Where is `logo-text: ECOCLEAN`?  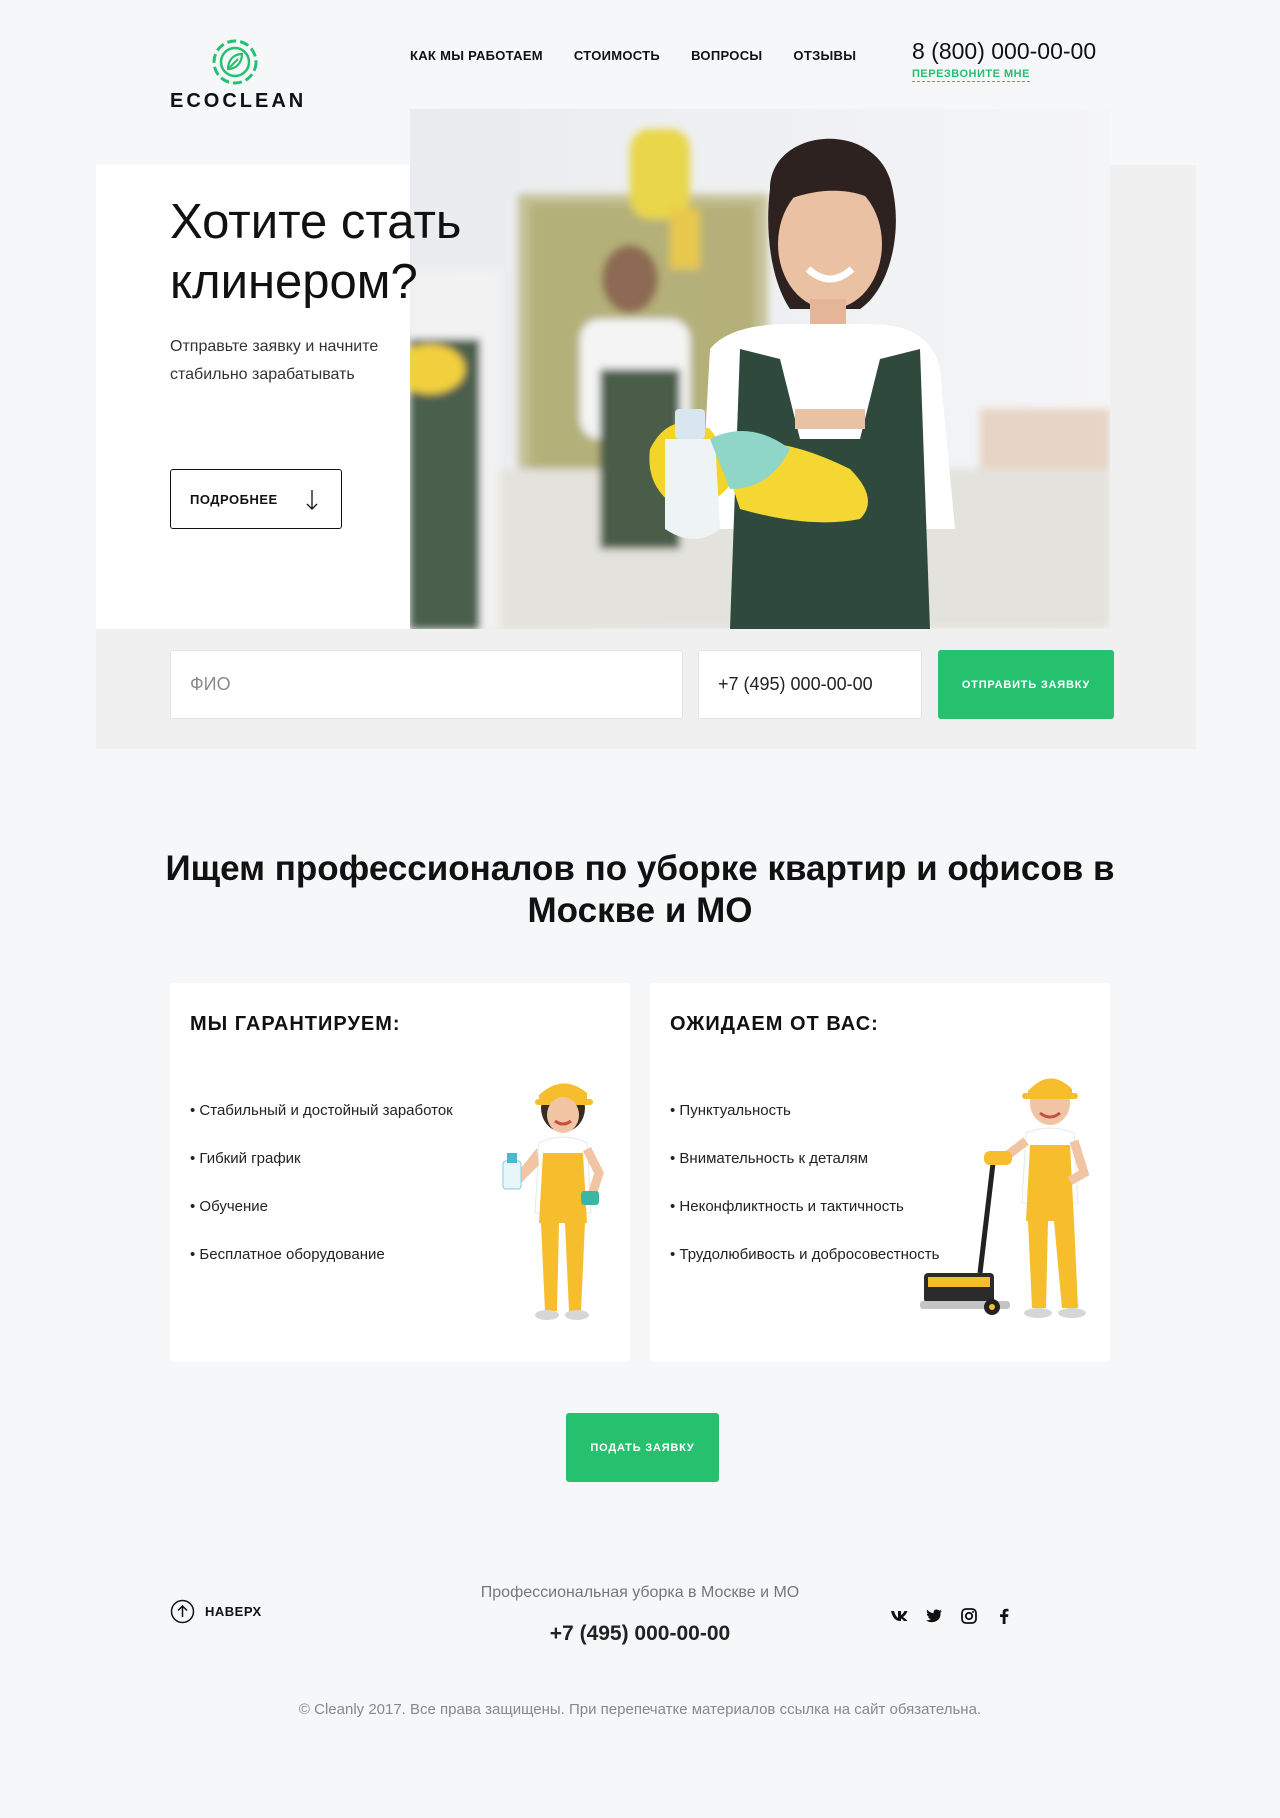 logo-text: ECOCLEAN is located at coordinates (238, 101).